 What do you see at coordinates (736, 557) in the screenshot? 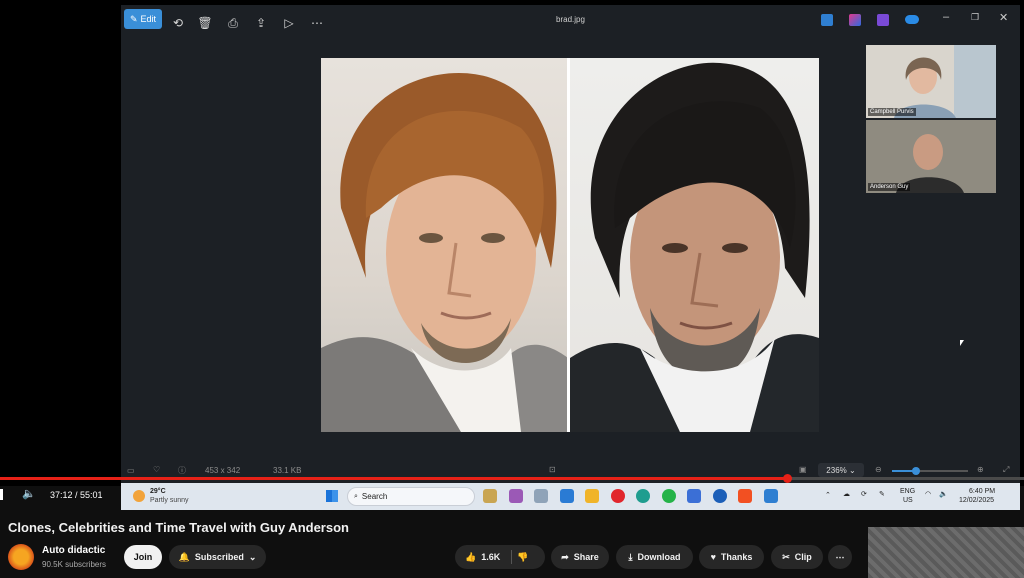
I see `thanks-label: Thanks` at bounding box center [736, 557].